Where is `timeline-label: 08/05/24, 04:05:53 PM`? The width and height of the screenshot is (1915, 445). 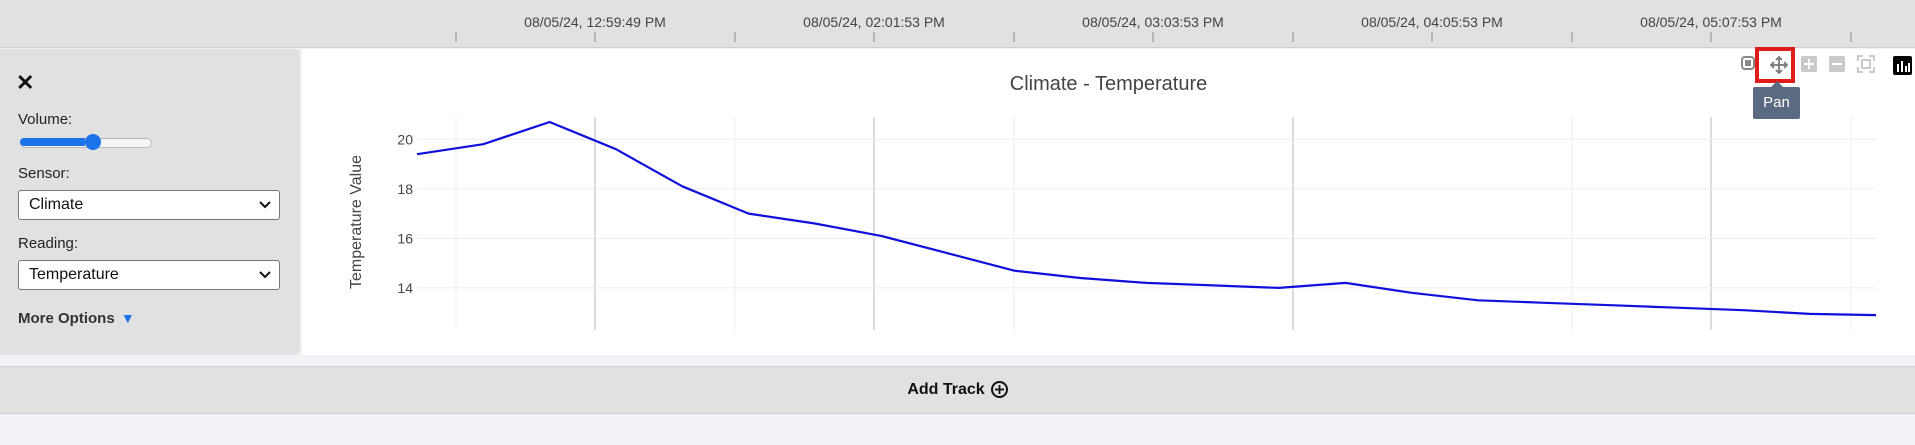 timeline-label: 08/05/24, 04:05:53 PM is located at coordinates (1432, 22).